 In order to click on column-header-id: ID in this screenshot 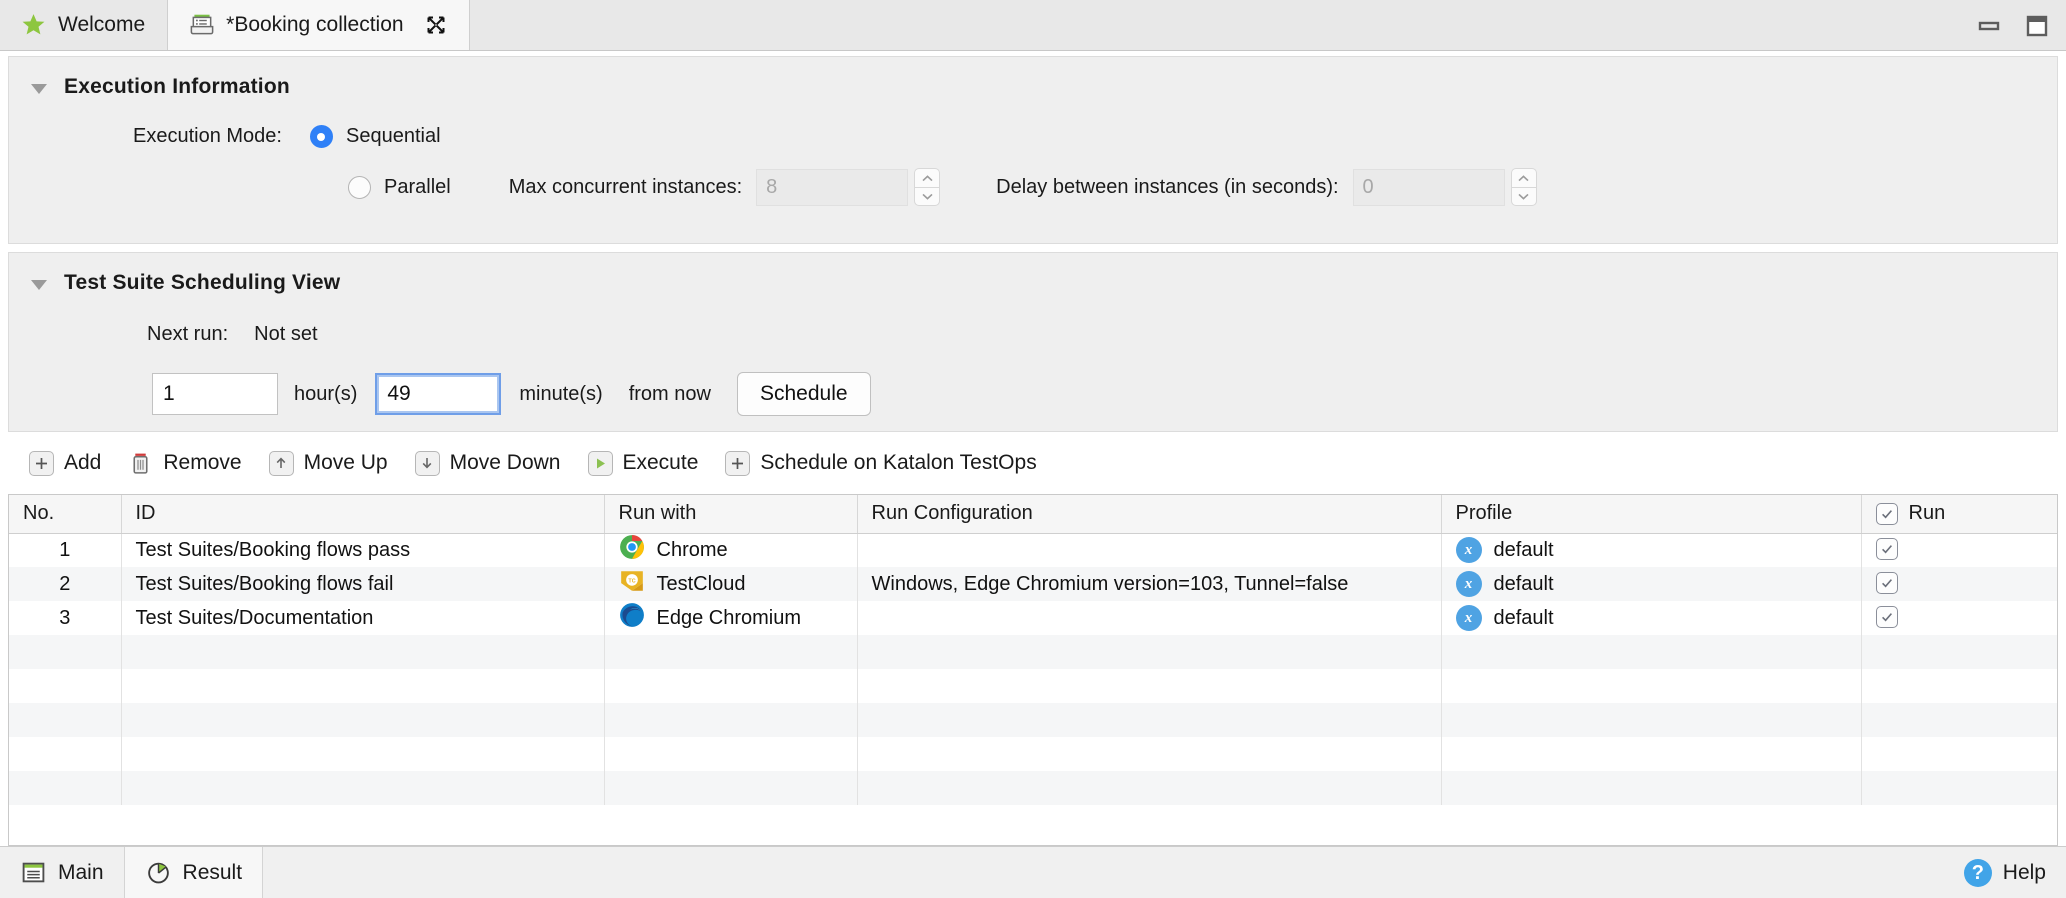, I will do `click(363, 514)`.